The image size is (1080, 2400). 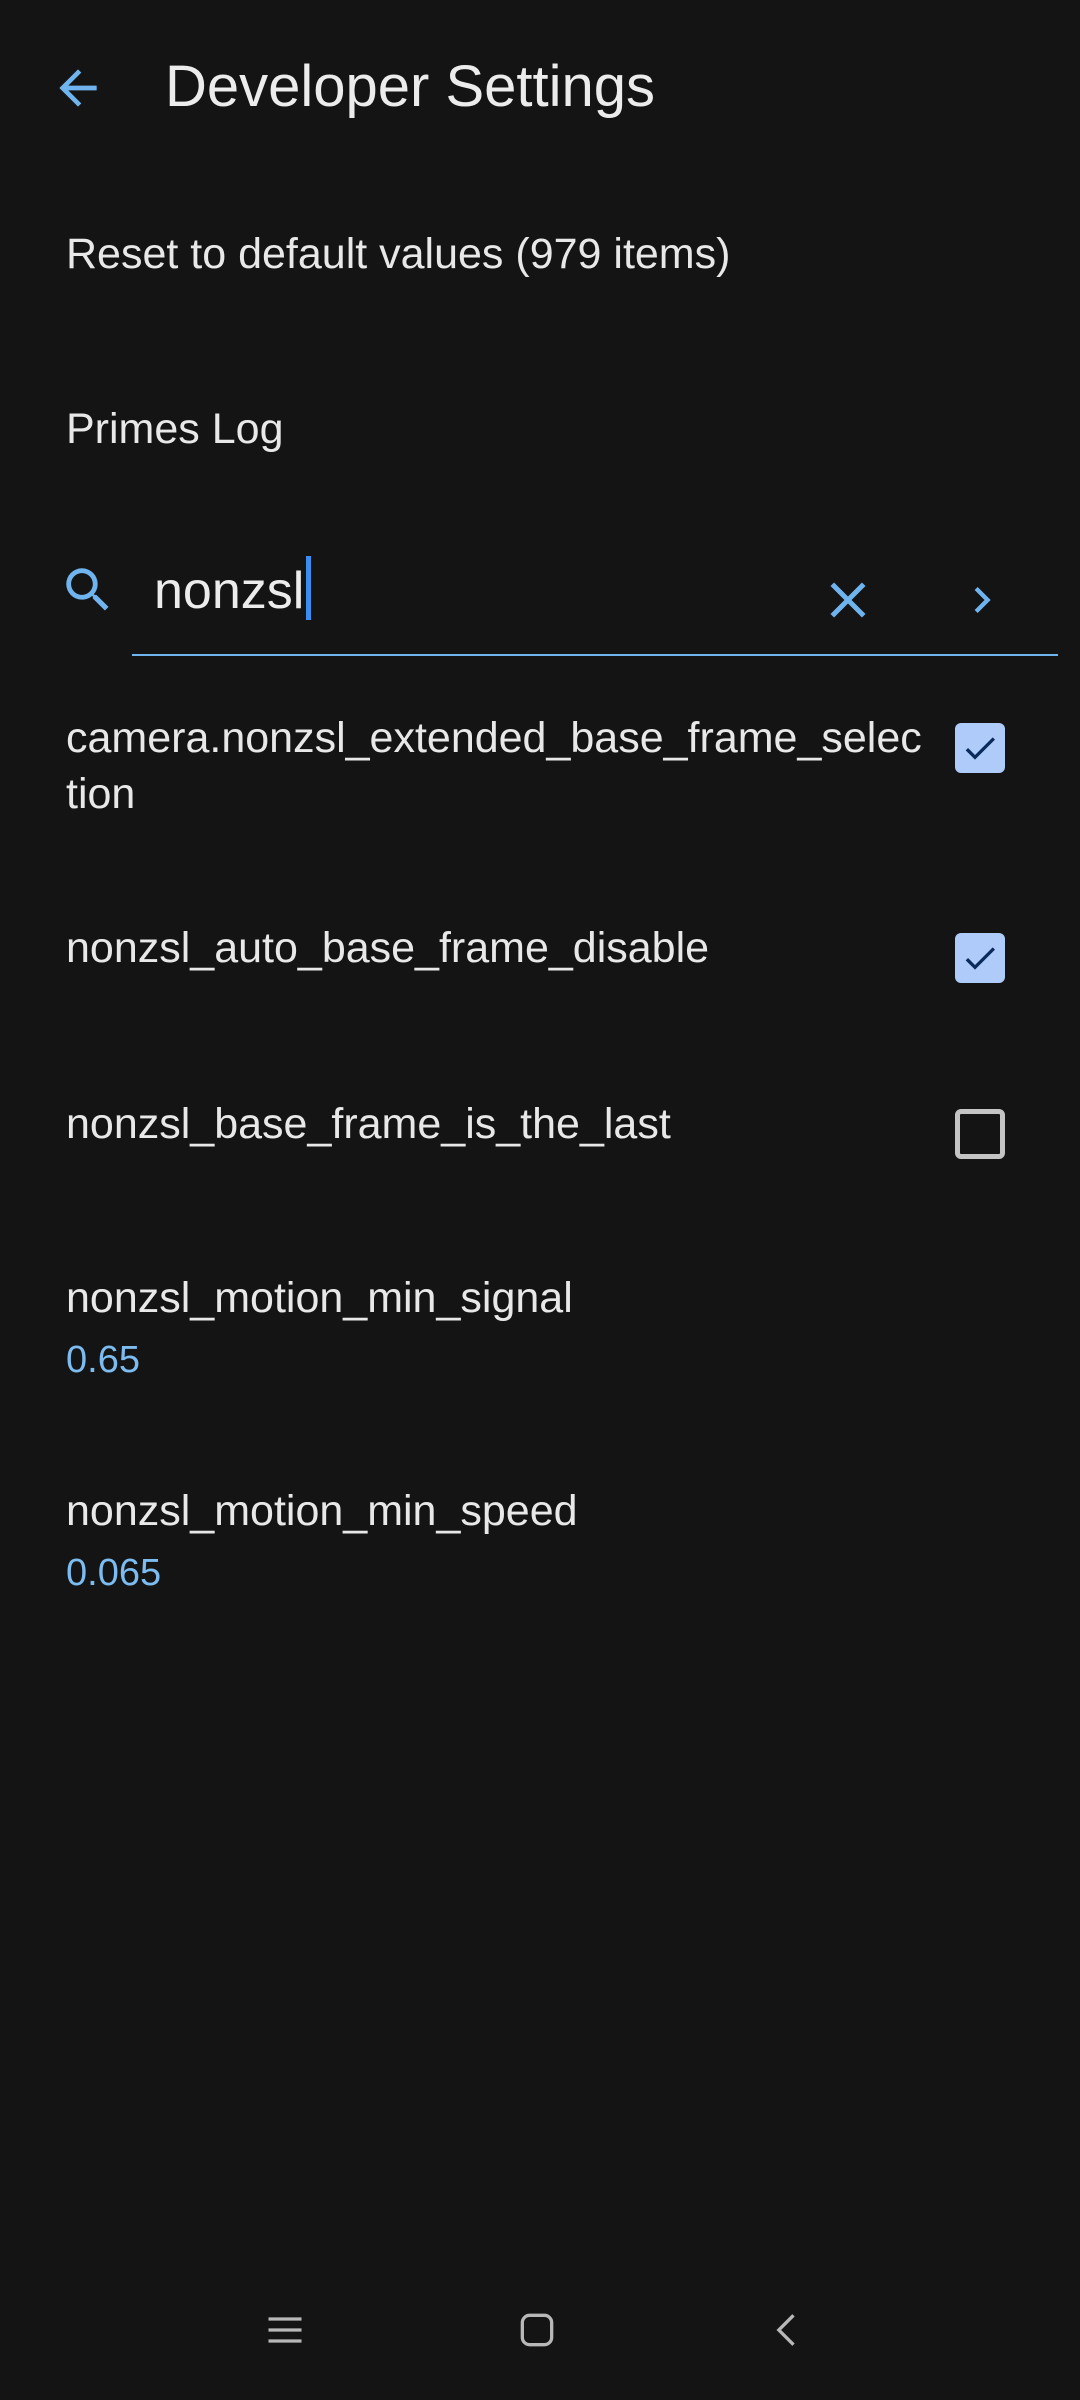 I want to click on value-item: nonzsl_motion_min_signal 0.65, so click(x=540, y=1325).